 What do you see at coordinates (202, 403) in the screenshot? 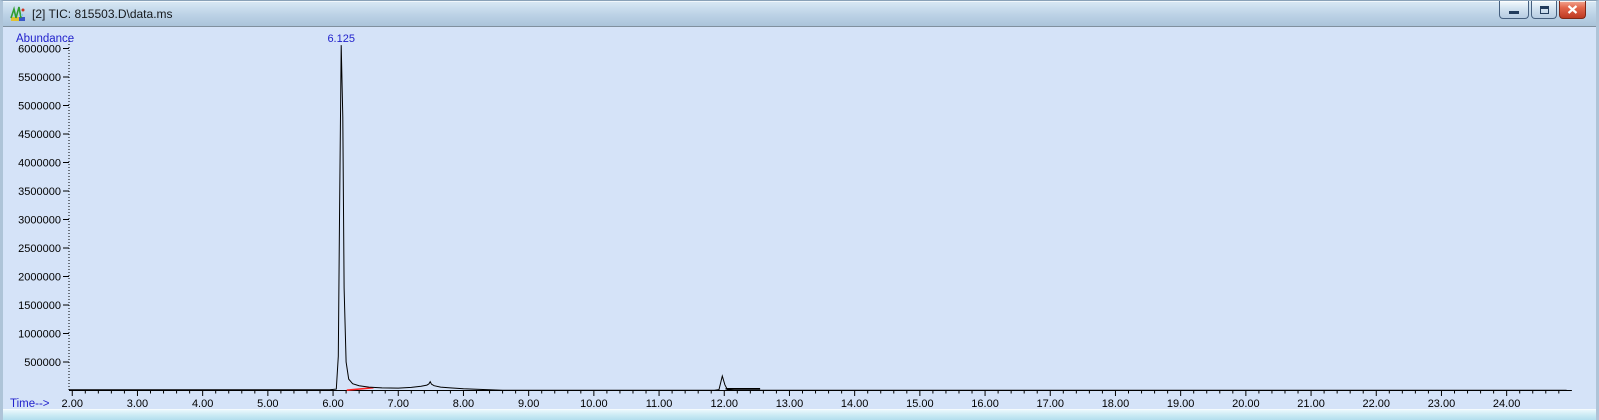
I see `x-tick-label: 4.00` at bounding box center [202, 403].